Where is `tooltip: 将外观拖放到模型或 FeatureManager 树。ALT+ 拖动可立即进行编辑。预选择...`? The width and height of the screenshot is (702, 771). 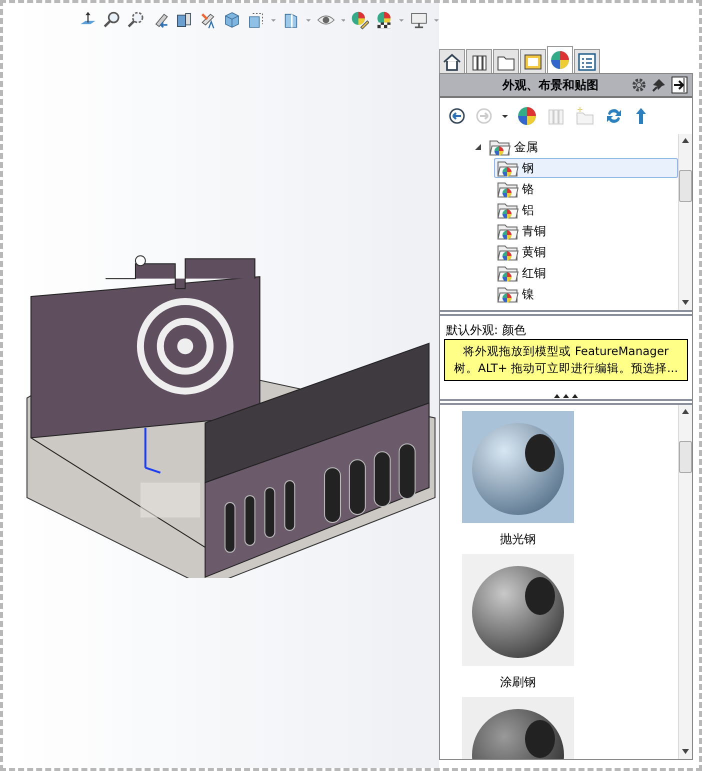
tooltip: 将外观拖放到模型或 FeatureManager 树。ALT+ 拖动可立即进行编辑。预选择... is located at coordinates (566, 360).